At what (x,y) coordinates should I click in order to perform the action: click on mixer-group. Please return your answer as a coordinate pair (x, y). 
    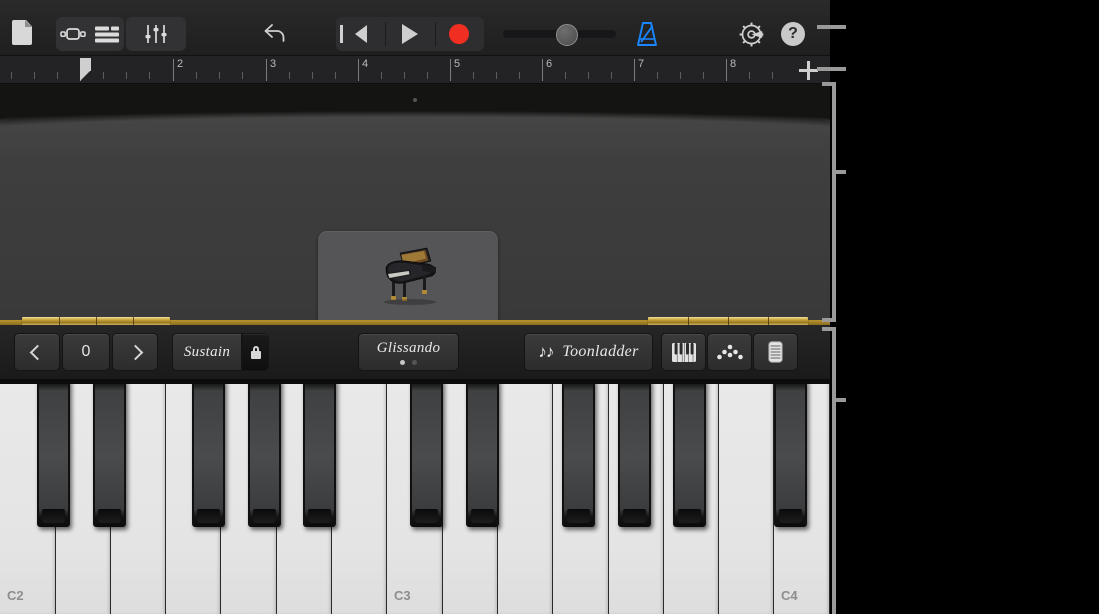
    Looking at the image, I should click on (156, 34).